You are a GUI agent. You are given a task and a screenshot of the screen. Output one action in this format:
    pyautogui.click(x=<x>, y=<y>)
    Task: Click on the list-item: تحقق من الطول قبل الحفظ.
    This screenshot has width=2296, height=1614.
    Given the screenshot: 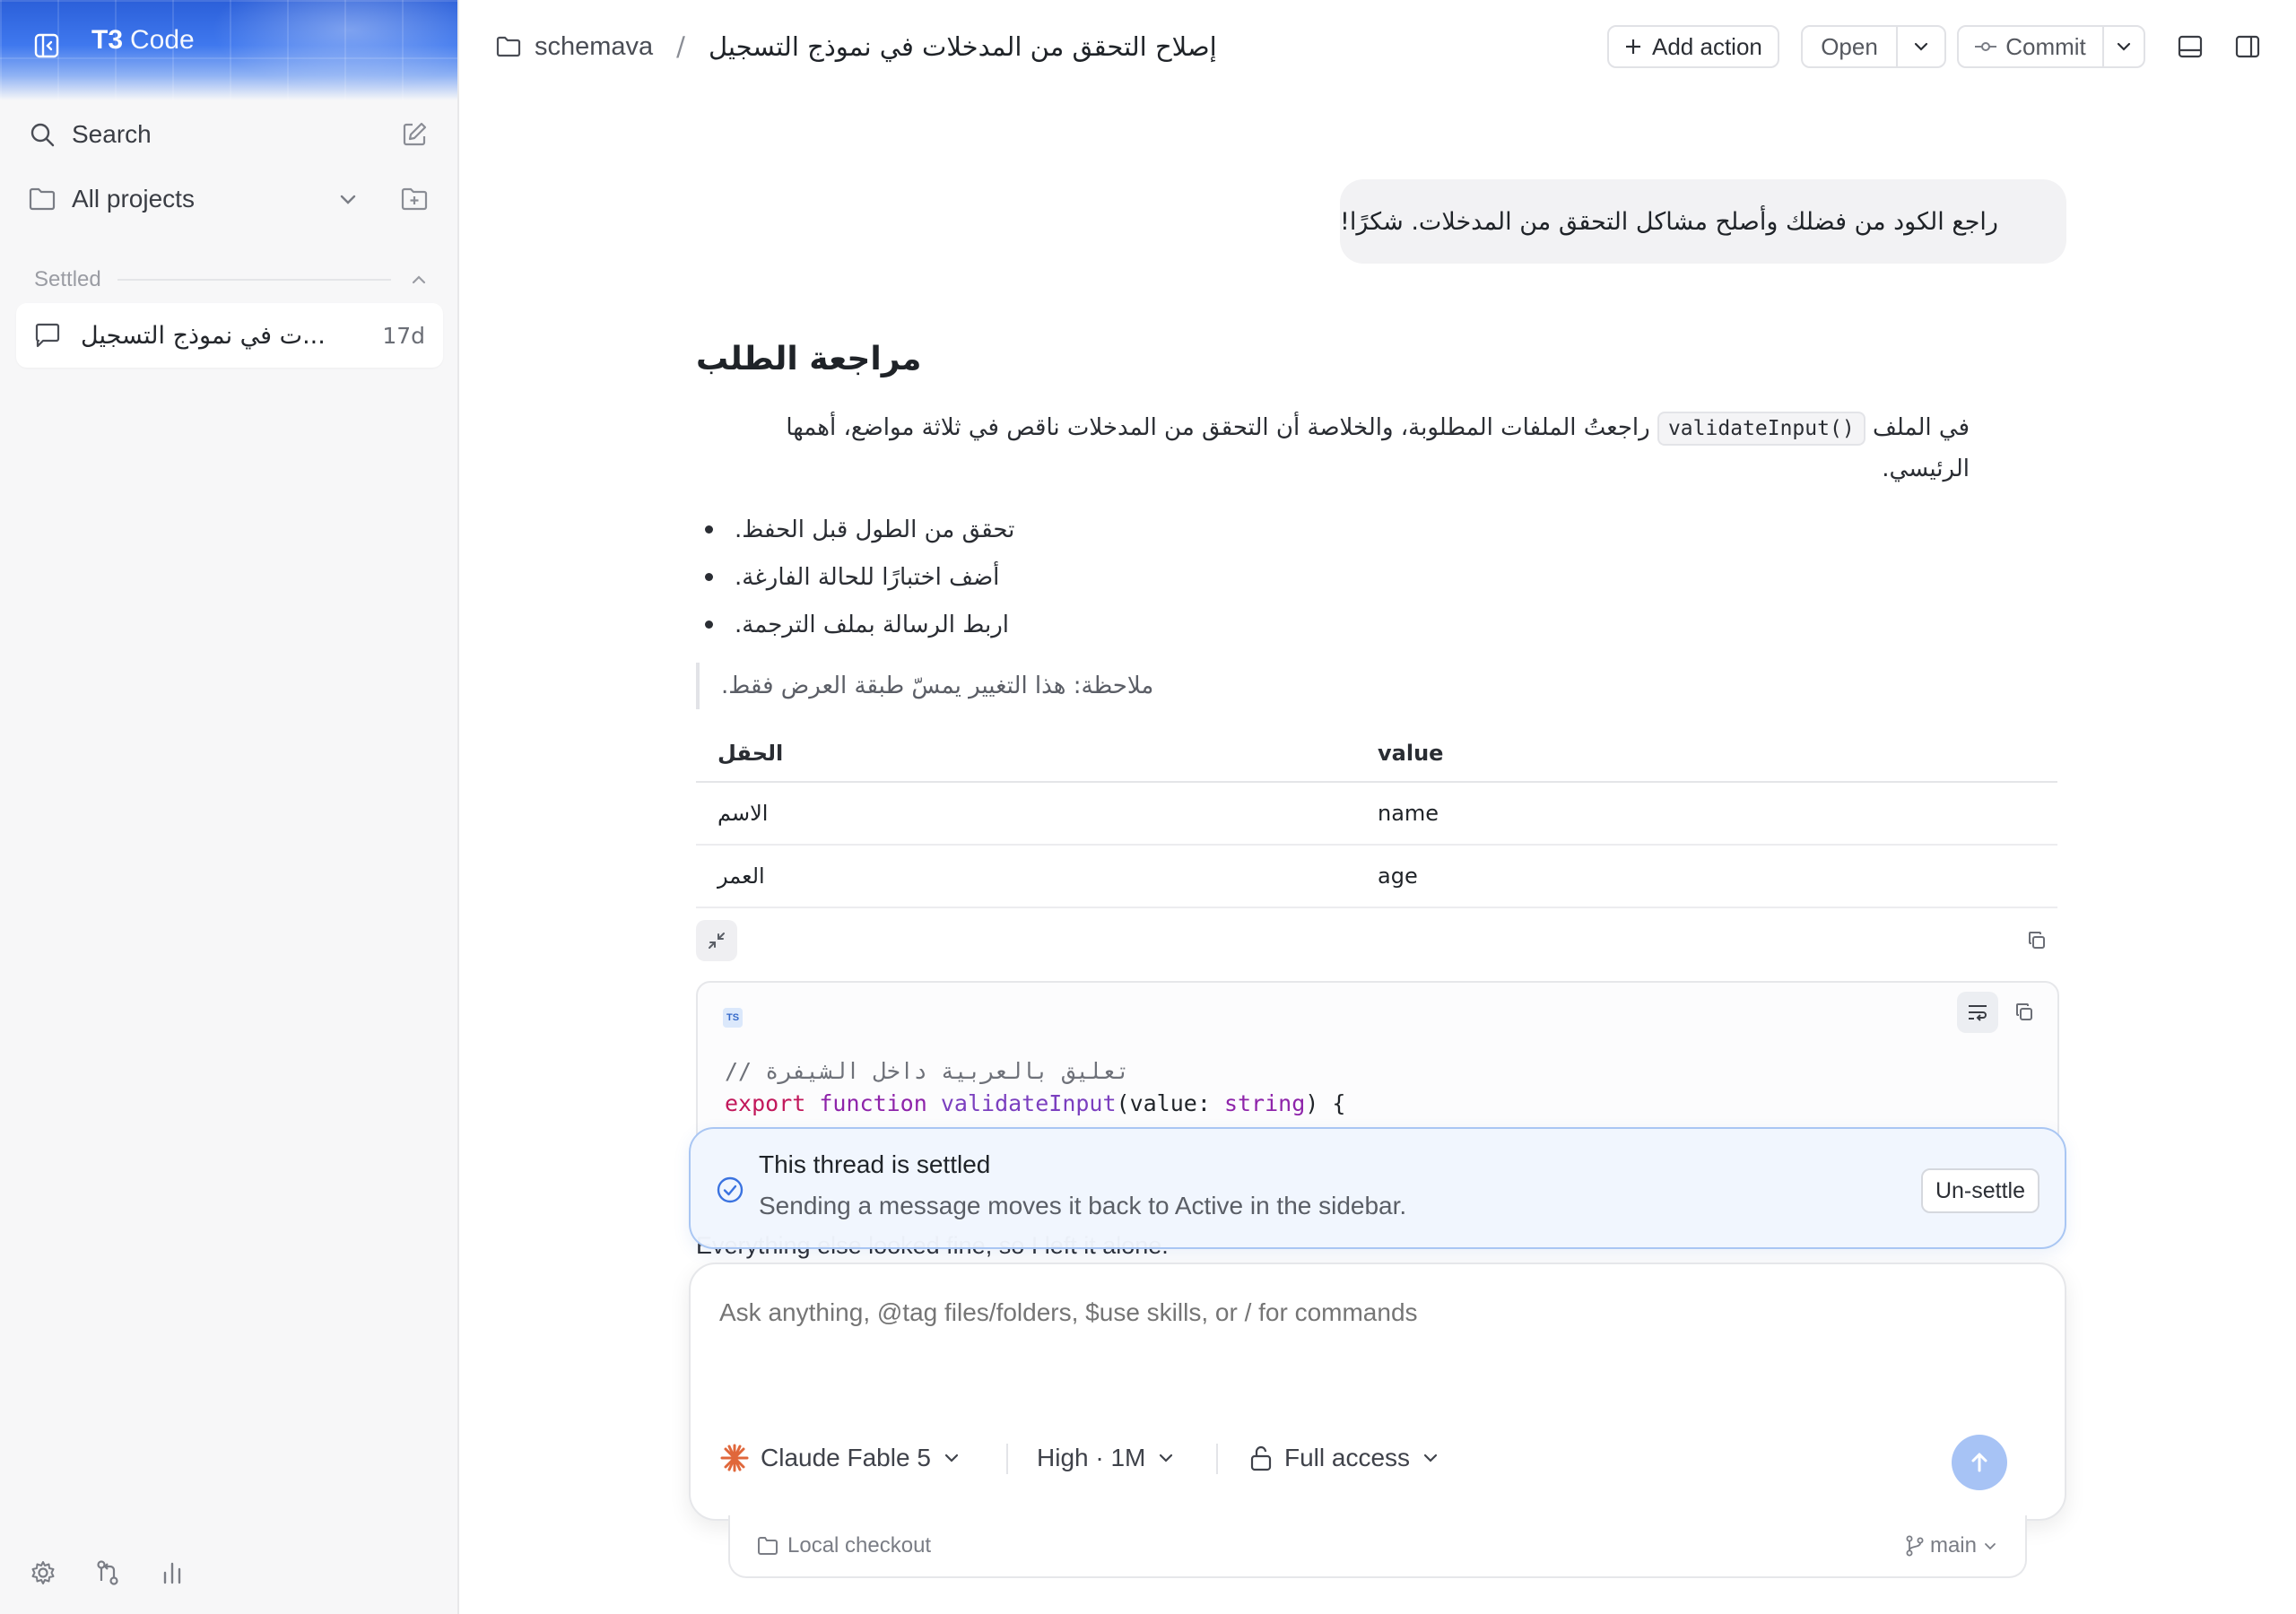 What is the action you would take?
    pyautogui.click(x=1378, y=529)
    